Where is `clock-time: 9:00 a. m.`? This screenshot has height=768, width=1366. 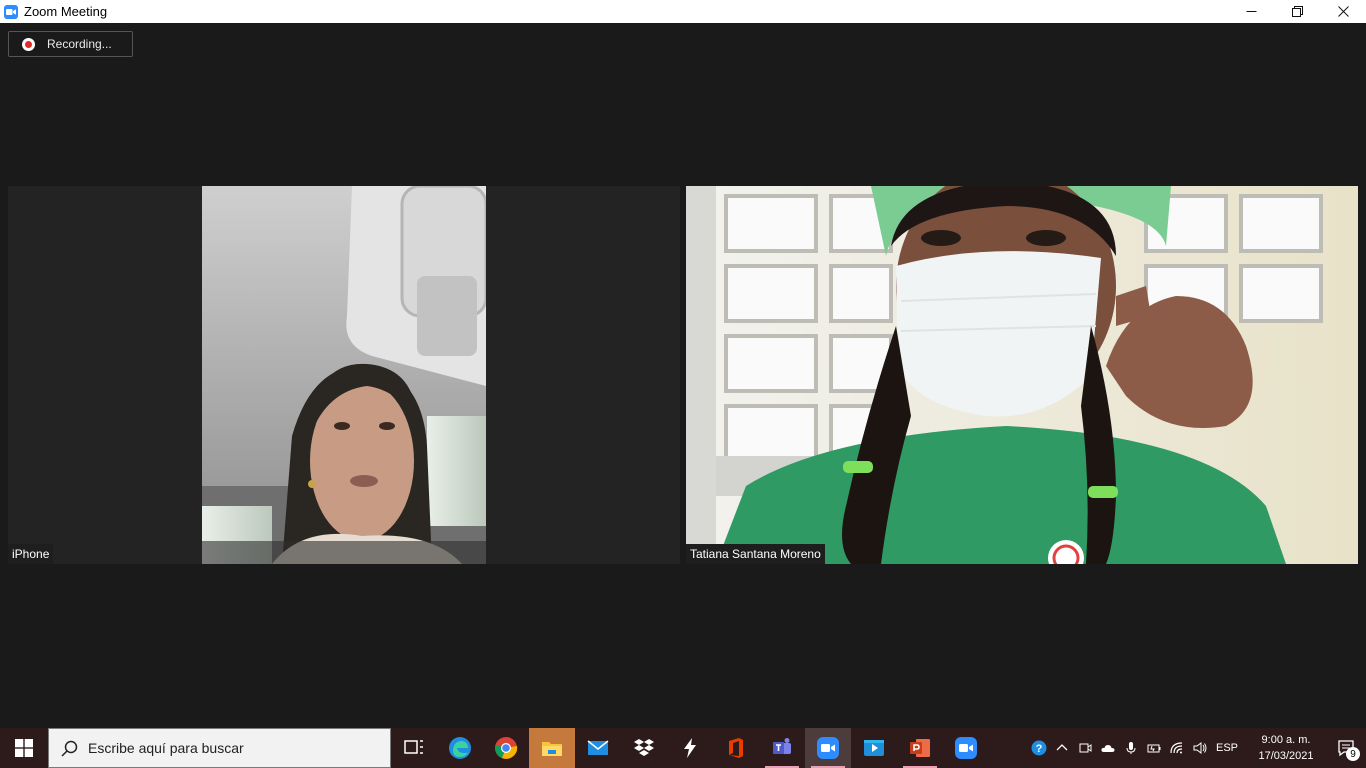
clock-time: 9:00 a. m. is located at coordinates (1286, 740).